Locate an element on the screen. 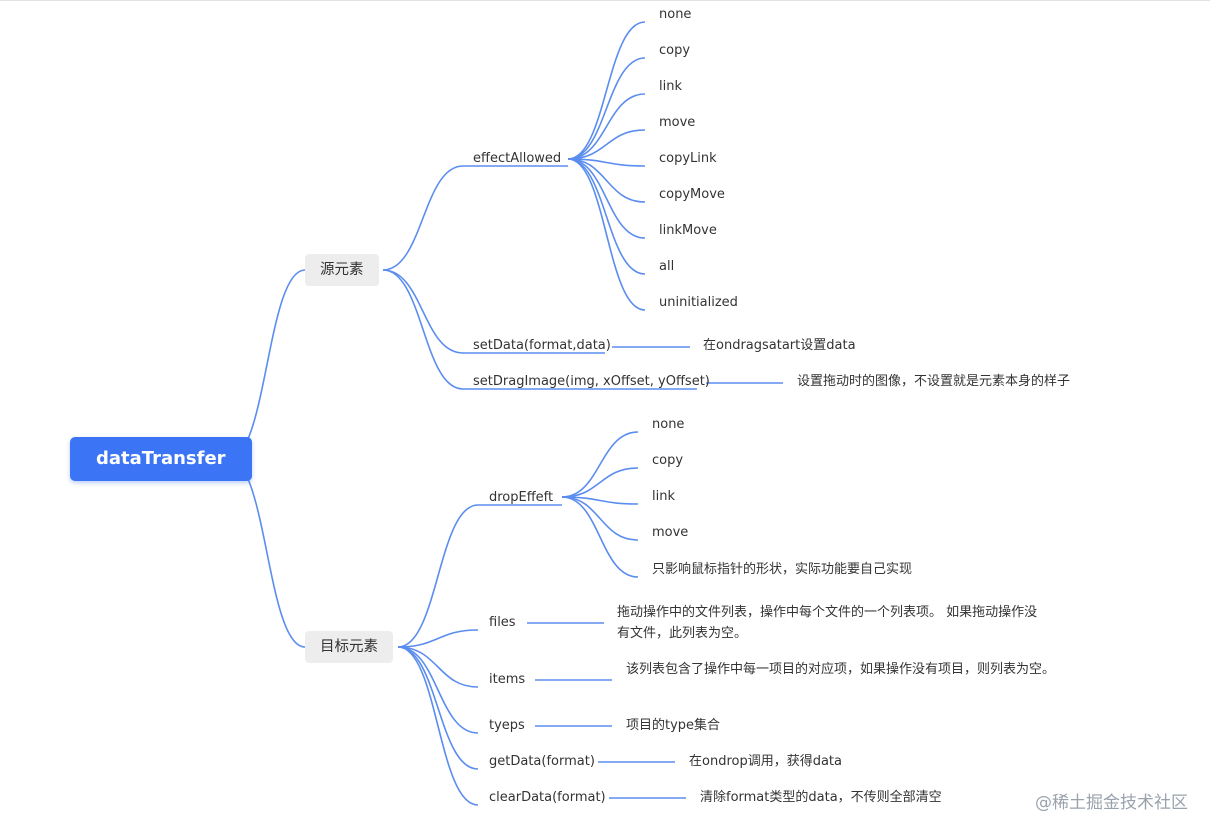  set-data-node: setData(format,data) is located at coordinates (542, 346).